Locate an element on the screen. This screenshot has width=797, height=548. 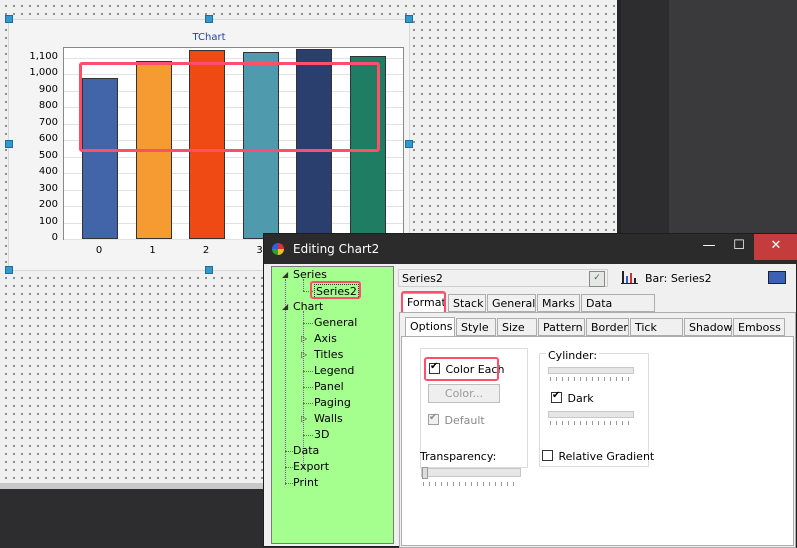
series-selector-value: Series2 is located at coordinates (422, 278).